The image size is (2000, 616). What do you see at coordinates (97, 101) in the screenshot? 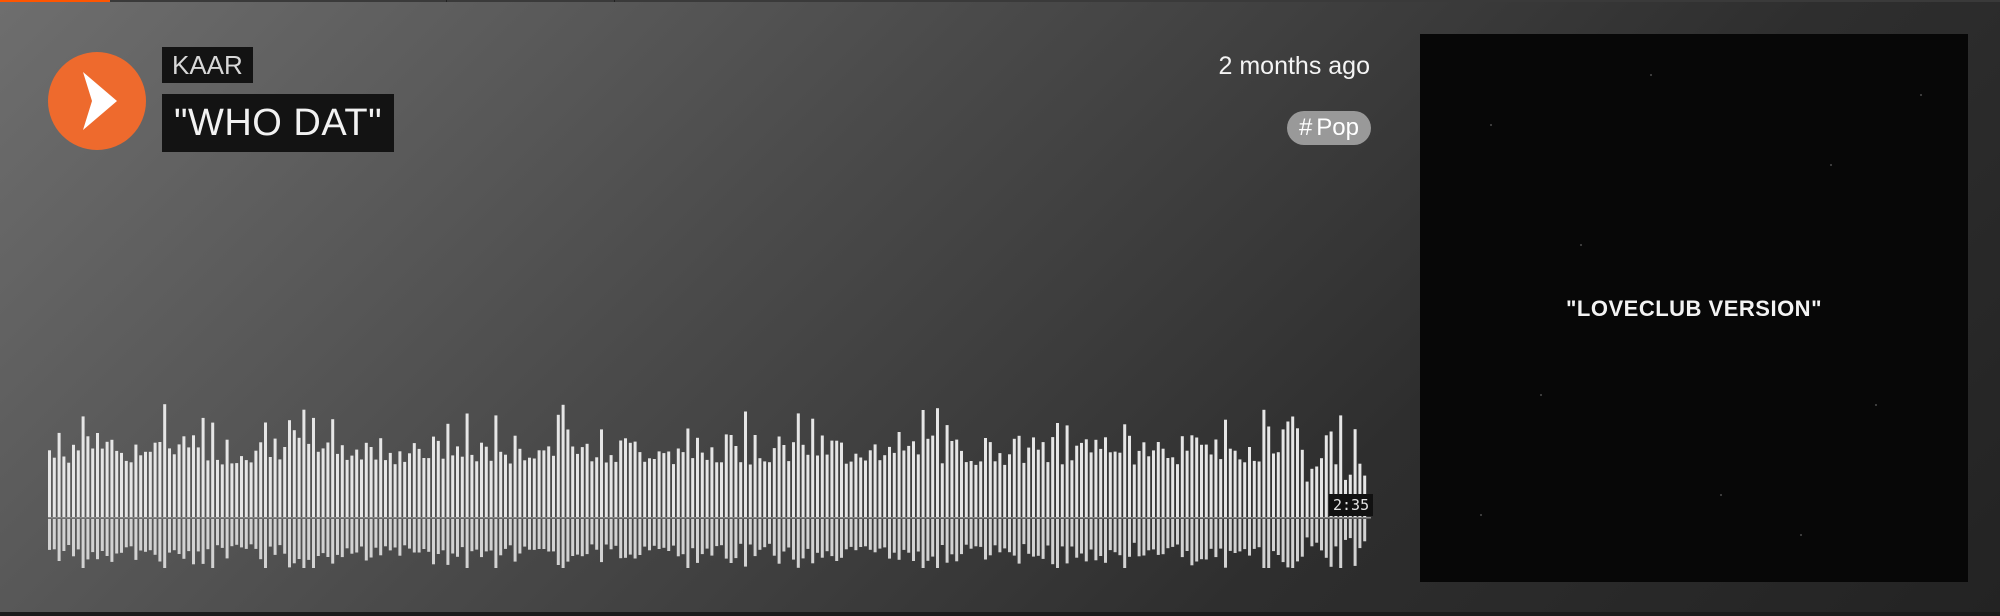
I see `play-button` at bounding box center [97, 101].